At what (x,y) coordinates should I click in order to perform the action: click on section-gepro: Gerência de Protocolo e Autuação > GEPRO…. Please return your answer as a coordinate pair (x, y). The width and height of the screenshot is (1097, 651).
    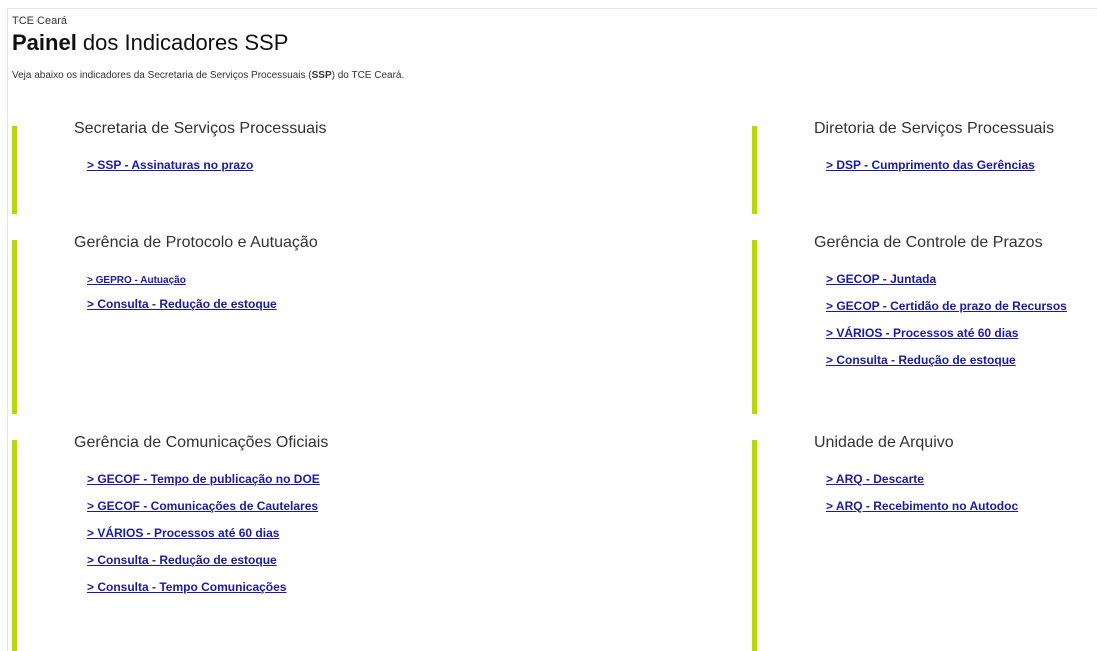
    Looking at the image, I should click on (212, 324).